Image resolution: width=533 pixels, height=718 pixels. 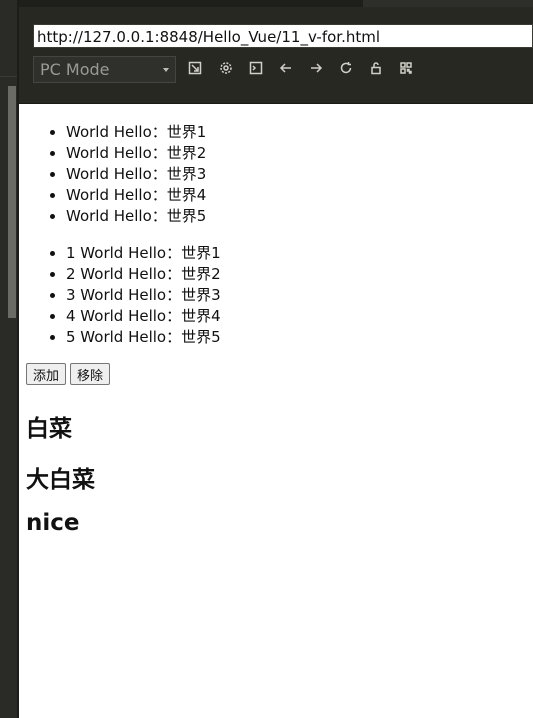 I want to click on list-item: 5 World Hello：世界5, so click(x=143, y=337).